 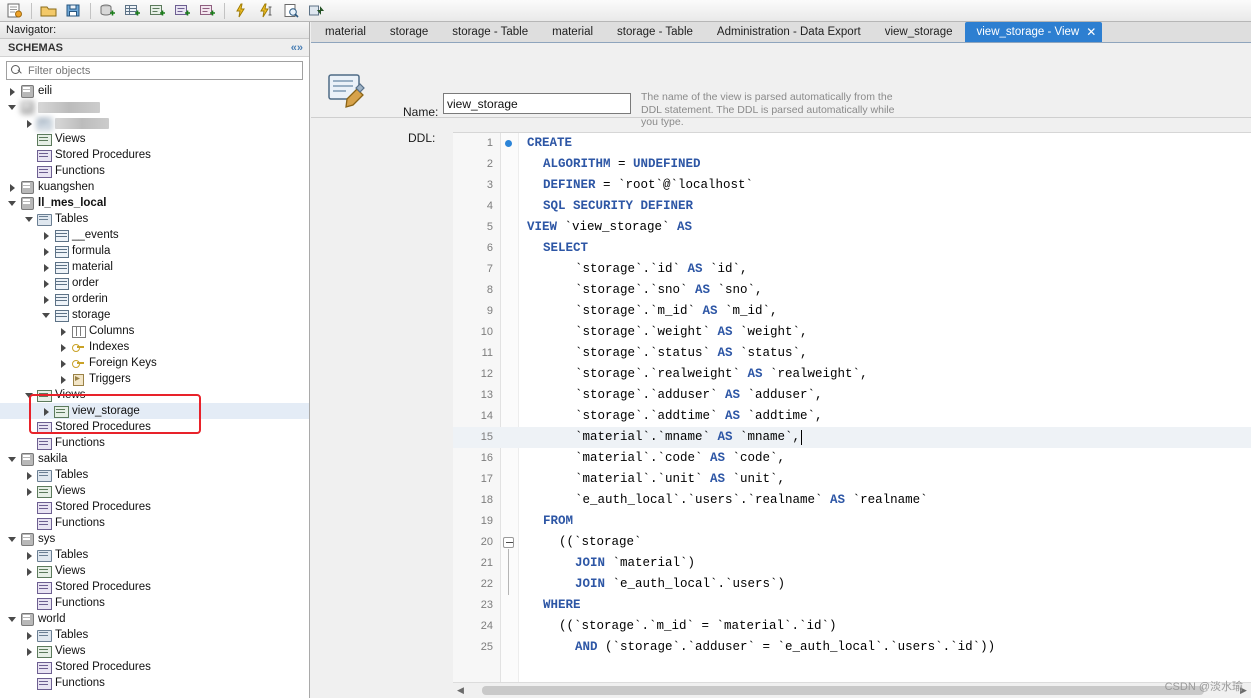 I want to click on filter-objects-box, so click(x=154, y=70).